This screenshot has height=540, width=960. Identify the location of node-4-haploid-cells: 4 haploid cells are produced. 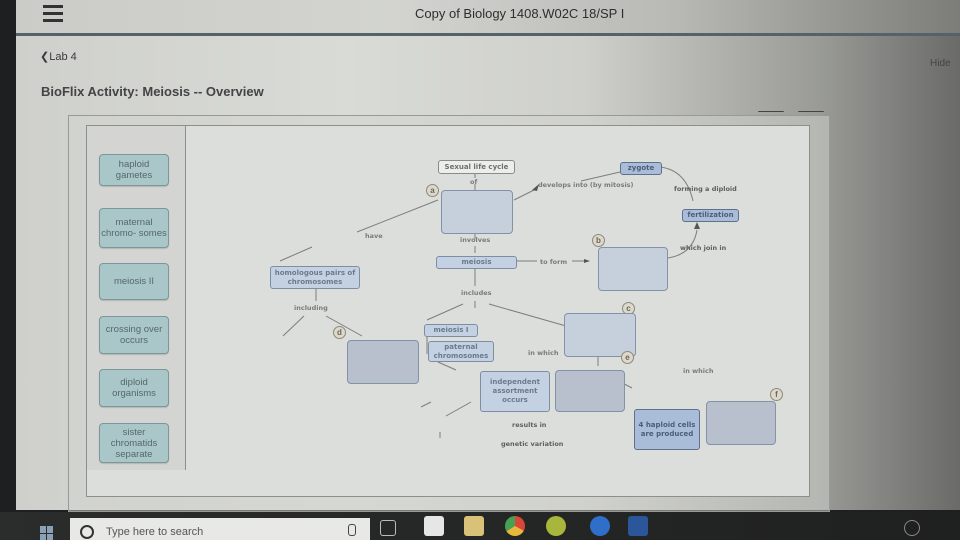
(667, 429).